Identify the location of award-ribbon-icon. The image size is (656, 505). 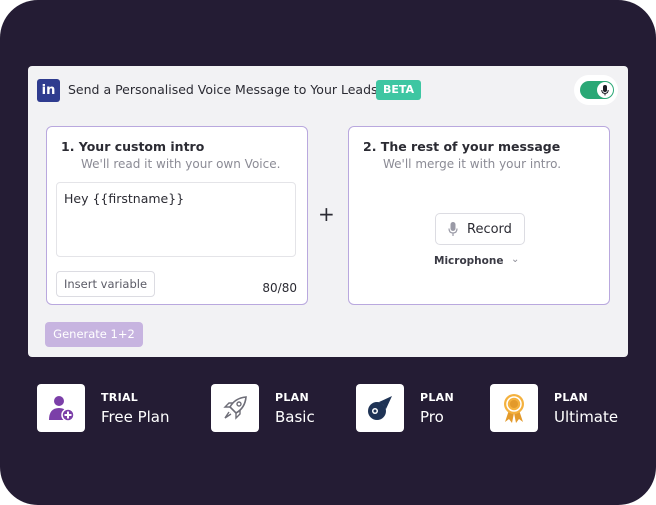
(514, 408).